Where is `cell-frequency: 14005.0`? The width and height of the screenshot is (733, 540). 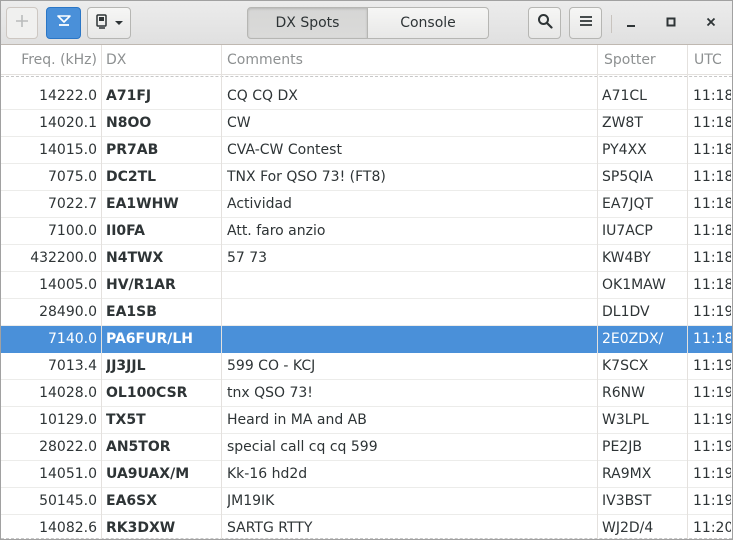
cell-frequency: 14005.0 is located at coordinates (68, 285).